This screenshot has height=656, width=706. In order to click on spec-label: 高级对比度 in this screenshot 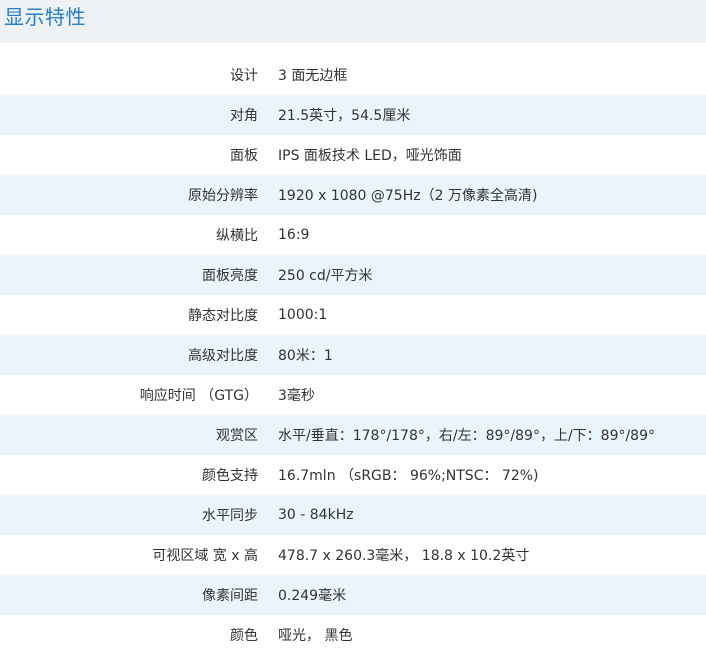, I will do `click(223, 356)`.